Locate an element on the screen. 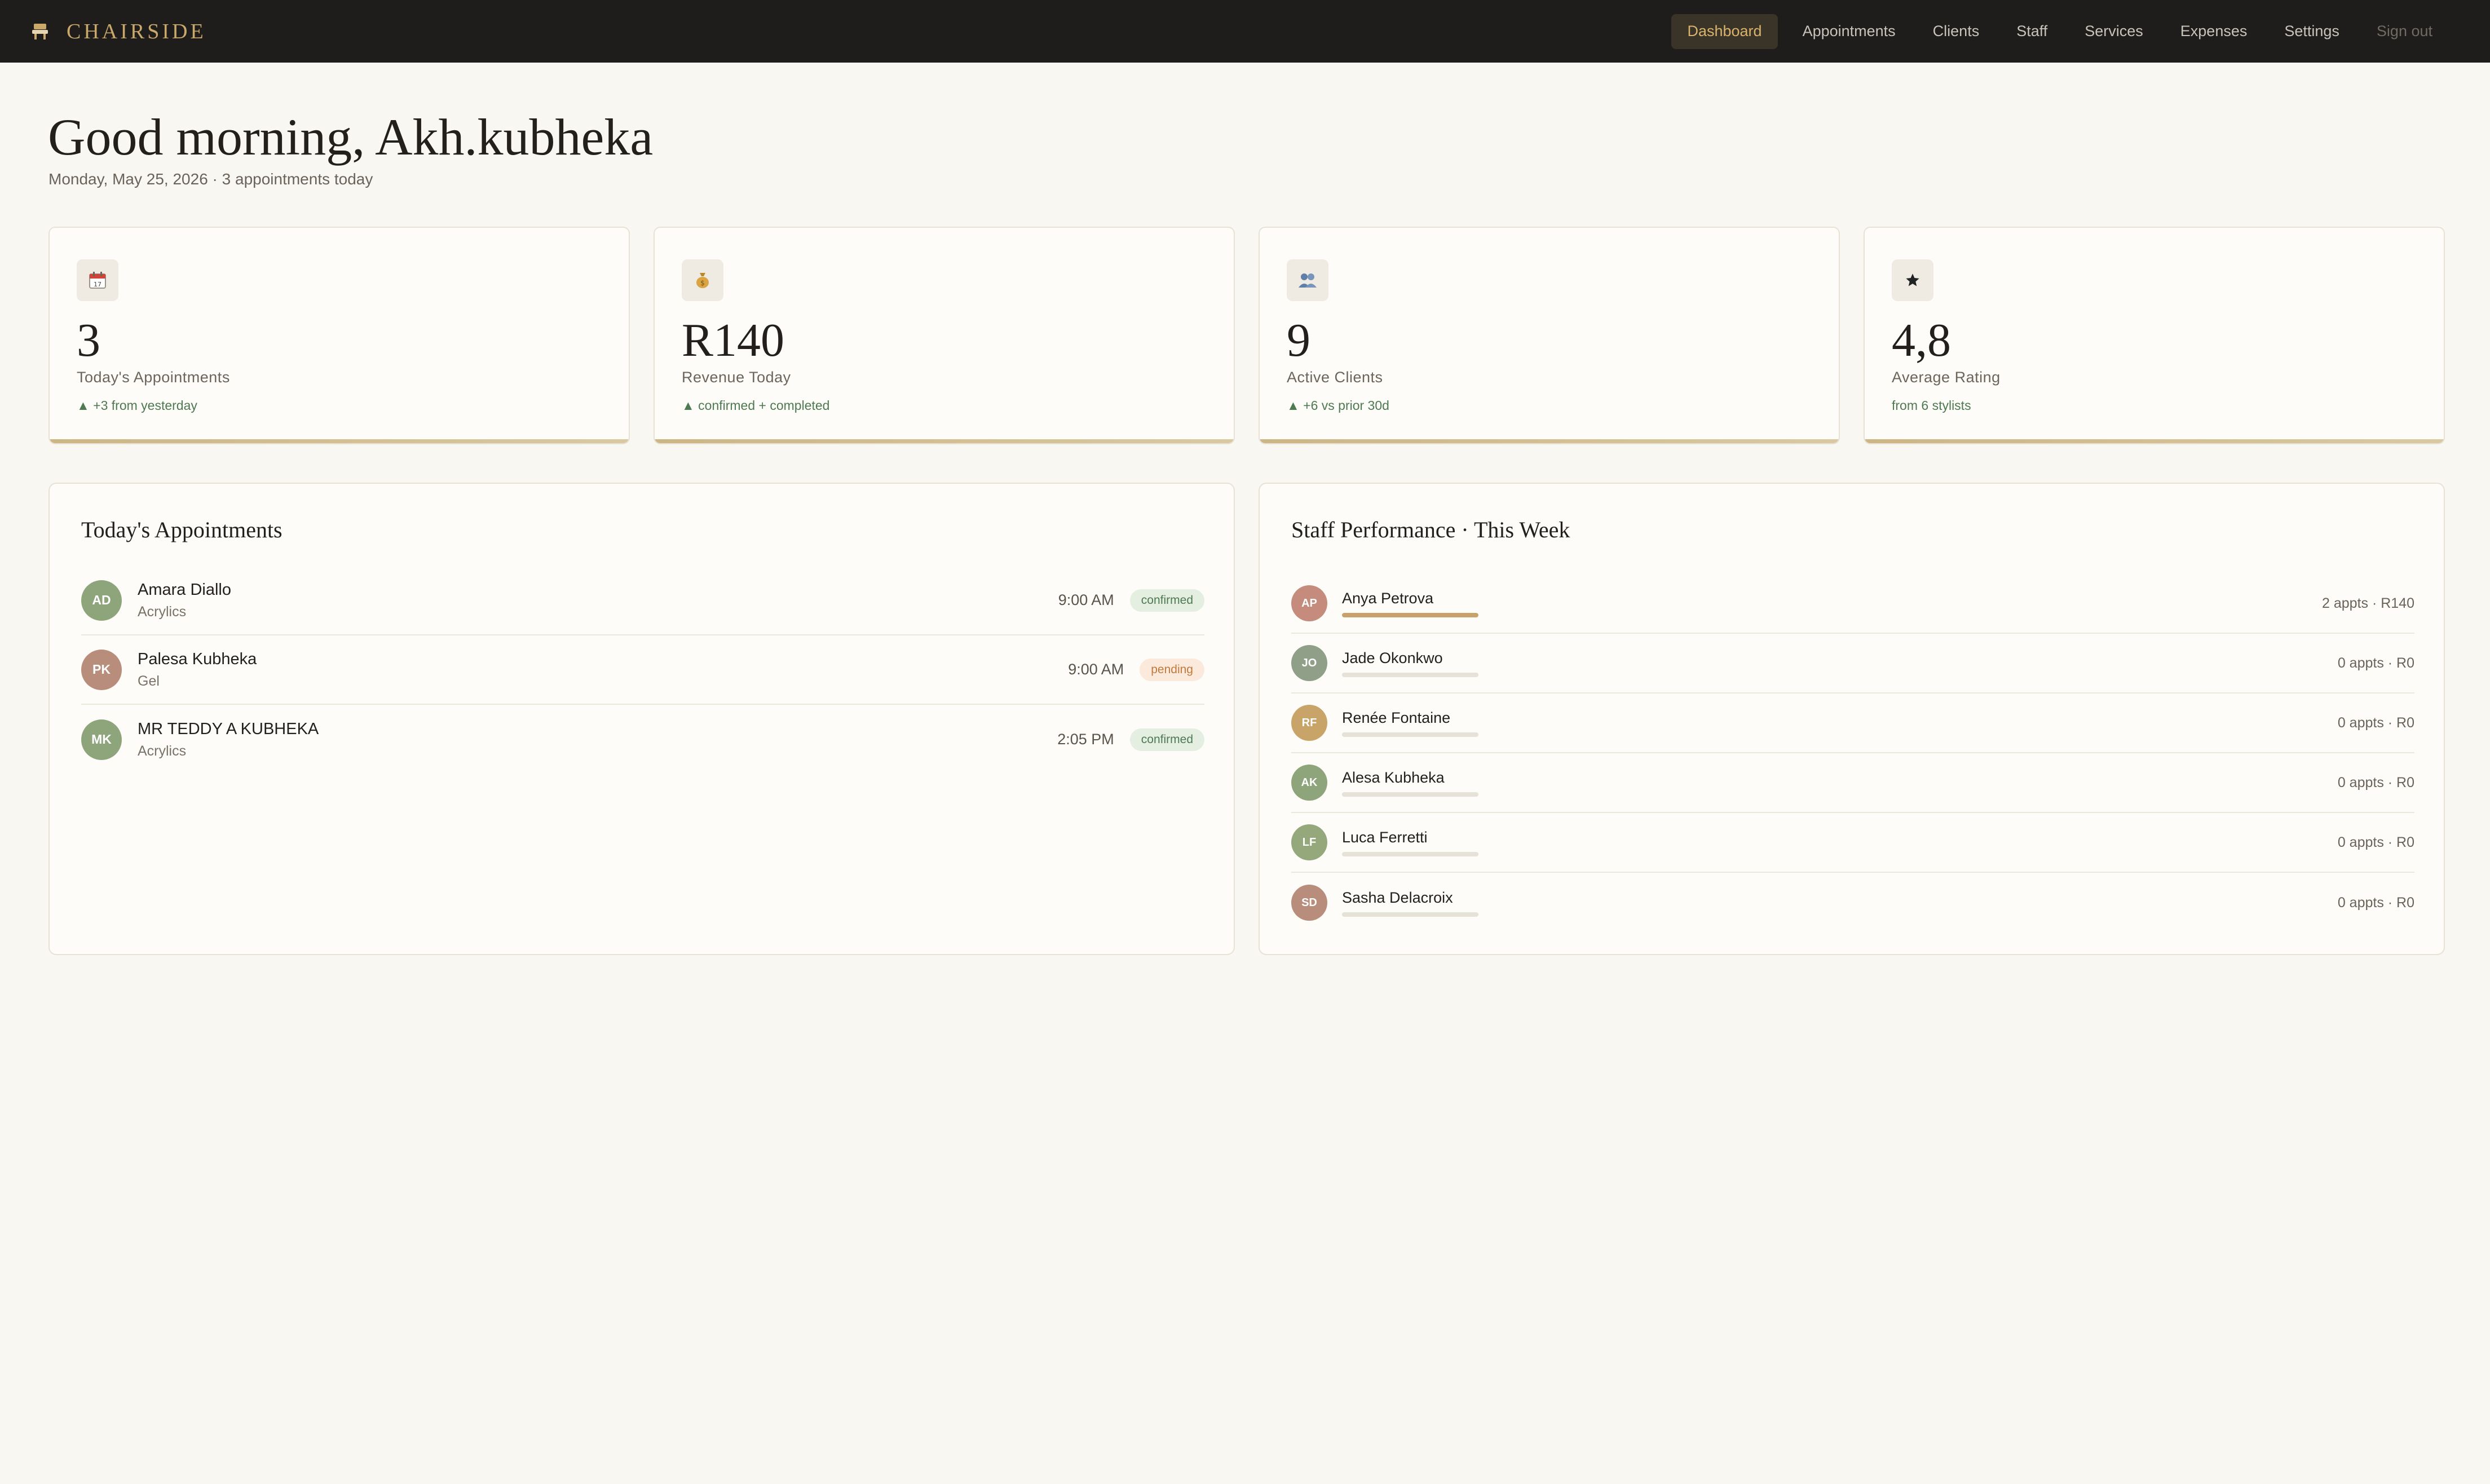 The width and height of the screenshot is (2490, 1484). appointment-time: 2:05 PM is located at coordinates (1085, 739).